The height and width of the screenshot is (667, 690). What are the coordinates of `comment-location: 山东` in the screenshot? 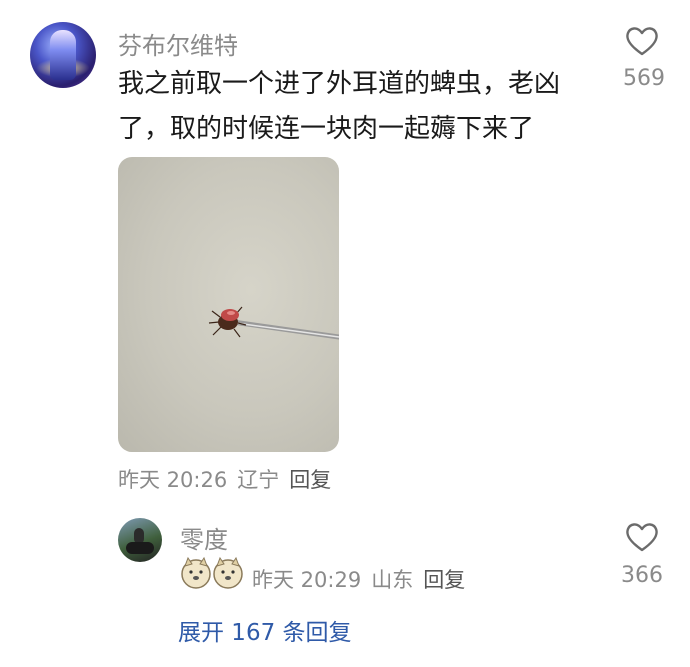 It's located at (392, 580).